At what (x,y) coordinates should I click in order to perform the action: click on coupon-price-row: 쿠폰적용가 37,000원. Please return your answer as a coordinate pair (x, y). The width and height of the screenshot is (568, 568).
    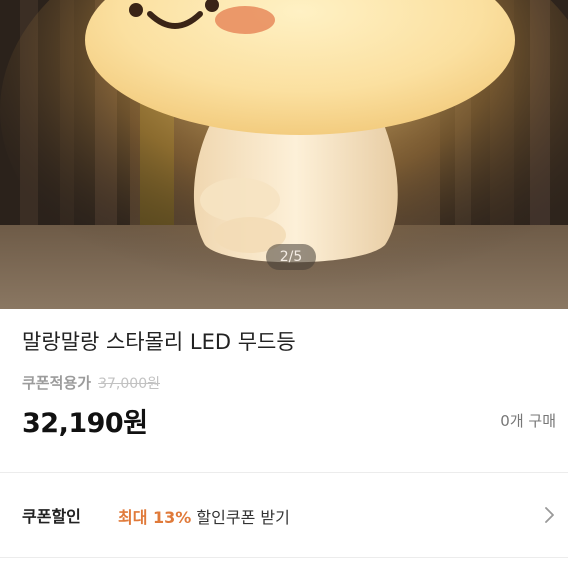
    Looking at the image, I should click on (91, 382).